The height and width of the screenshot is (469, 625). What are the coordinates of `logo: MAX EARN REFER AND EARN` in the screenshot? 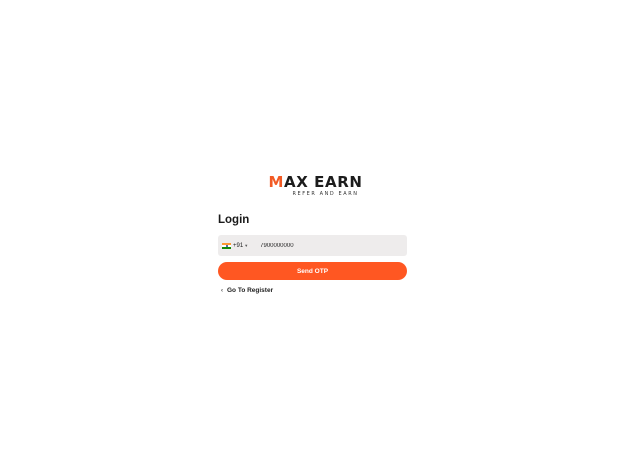 It's located at (315, 185).